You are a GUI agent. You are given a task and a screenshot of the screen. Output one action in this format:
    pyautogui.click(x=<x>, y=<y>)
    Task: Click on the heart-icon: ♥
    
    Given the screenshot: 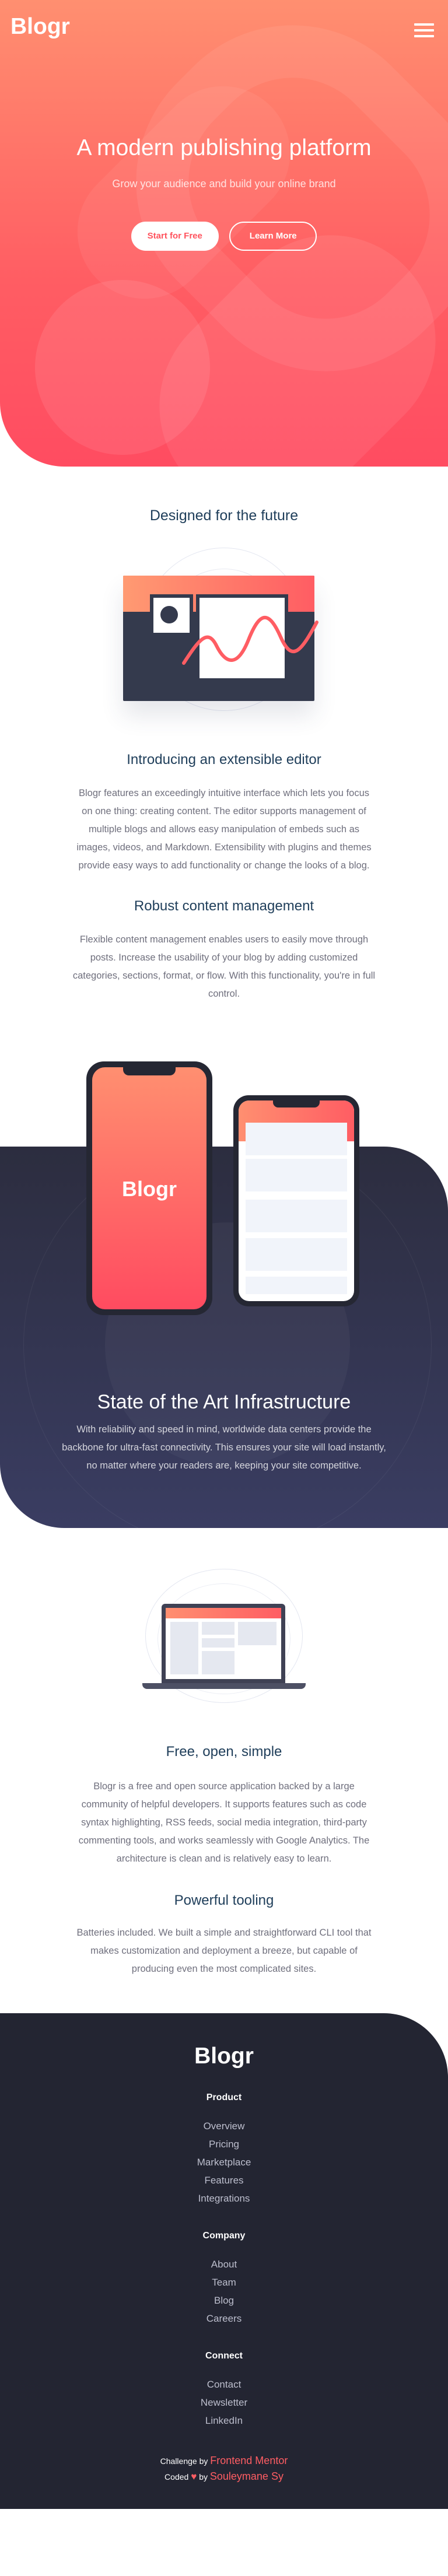 What is the action you would take?
    pyautogui.click(x=194, y=2476)
    